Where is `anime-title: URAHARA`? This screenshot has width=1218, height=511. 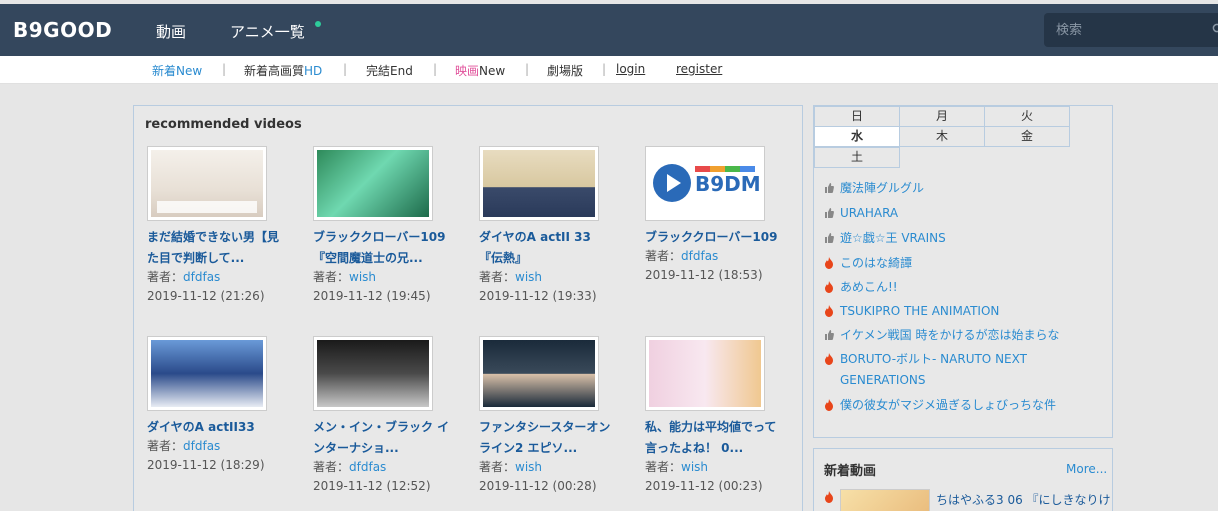
anime-title: URAHARA is located at coordinates (965, 213).